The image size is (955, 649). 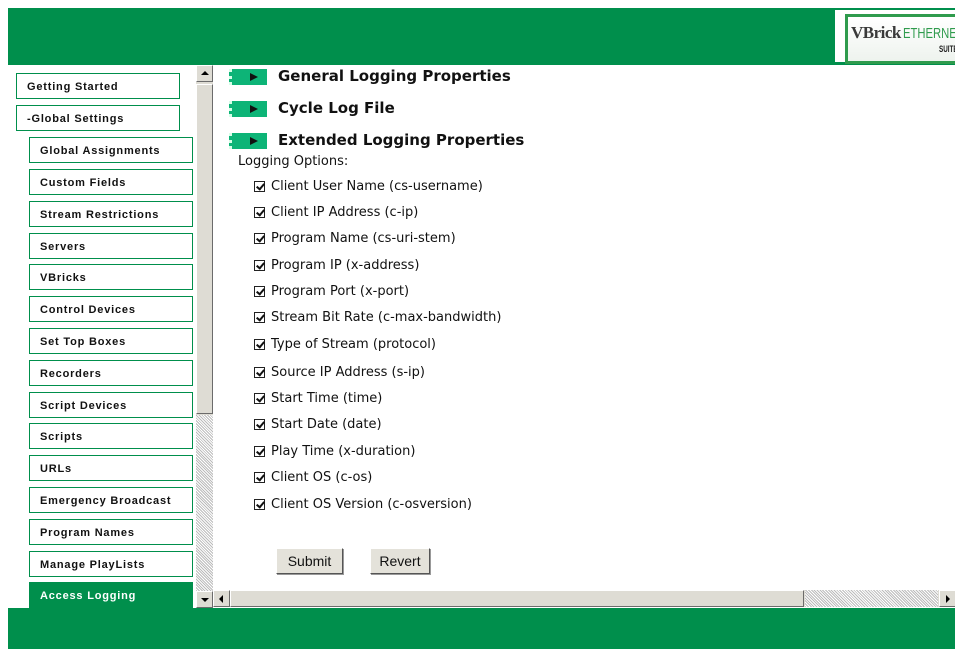 I want to click on sidebar-item-stream-restrictions: Stream Restrictions, so click(x=111, y=214).